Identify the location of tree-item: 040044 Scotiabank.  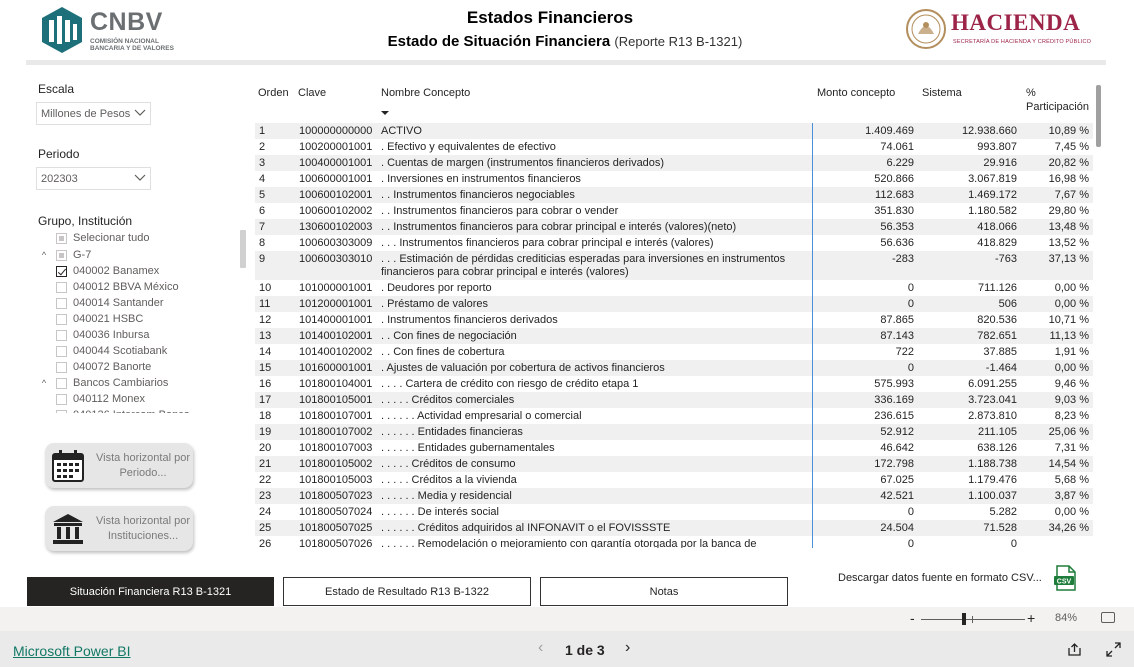
(111, 351).